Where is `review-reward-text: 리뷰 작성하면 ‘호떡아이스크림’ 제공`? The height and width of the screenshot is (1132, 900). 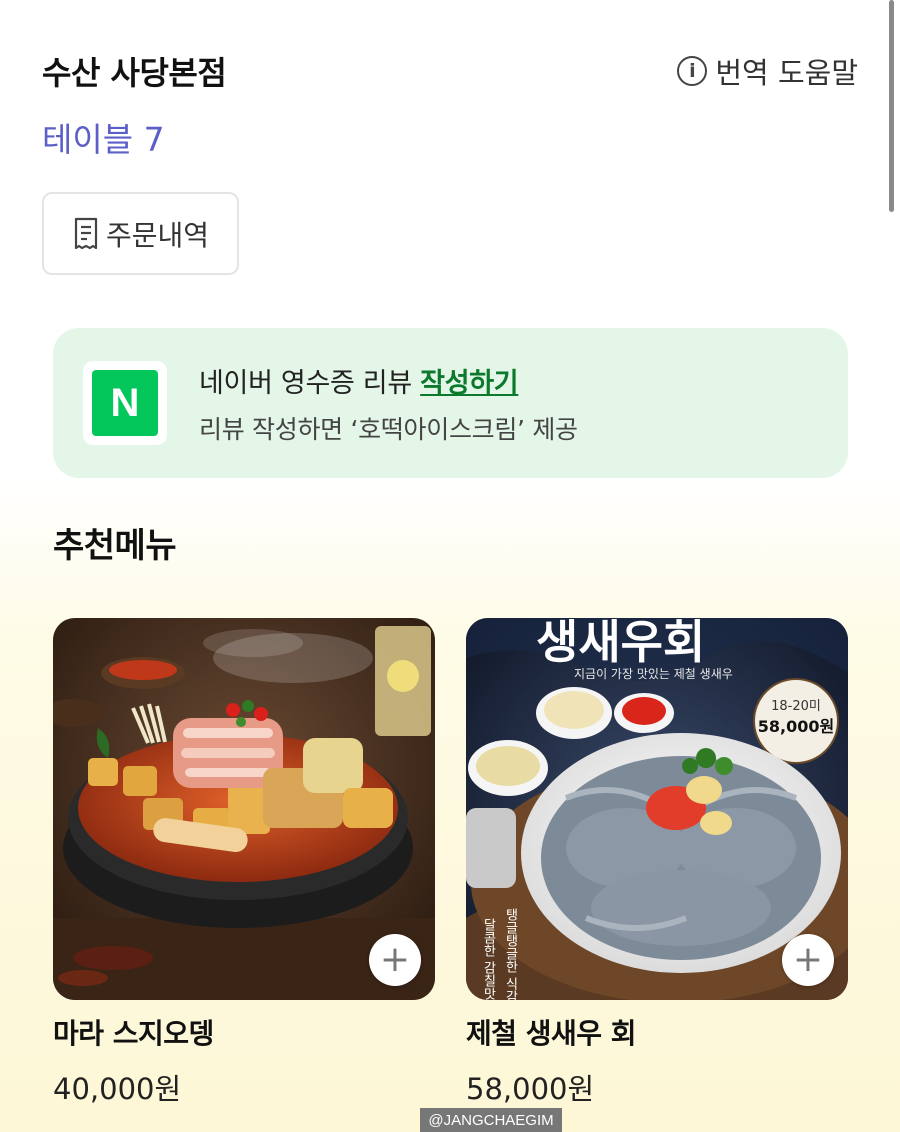 review-reward-text: 리뷰 작성하면 ‘호떡아이스크림’ 제공 is located at coordinates (388, 429).